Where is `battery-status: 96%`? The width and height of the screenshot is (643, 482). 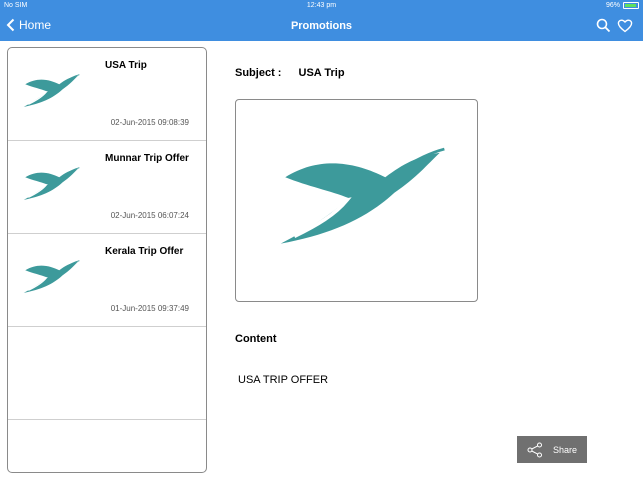 battery-status: 96% is located at coordinates (622, 5).